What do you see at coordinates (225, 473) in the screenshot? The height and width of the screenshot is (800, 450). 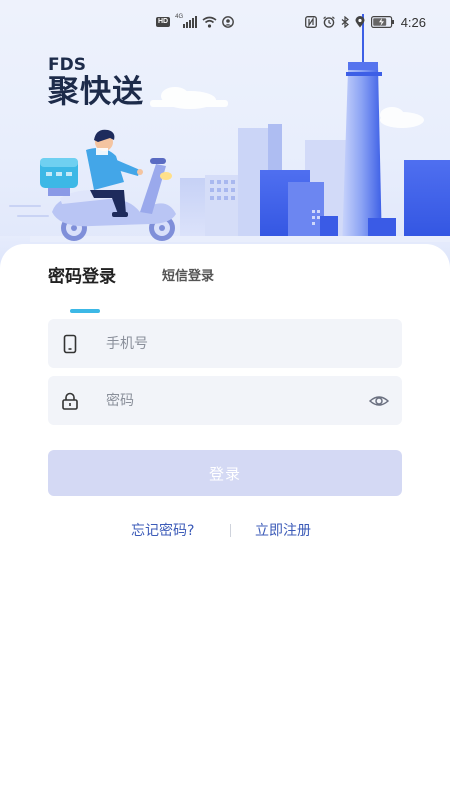 I see `login-button: 登录` at bounding box center [225, 473].